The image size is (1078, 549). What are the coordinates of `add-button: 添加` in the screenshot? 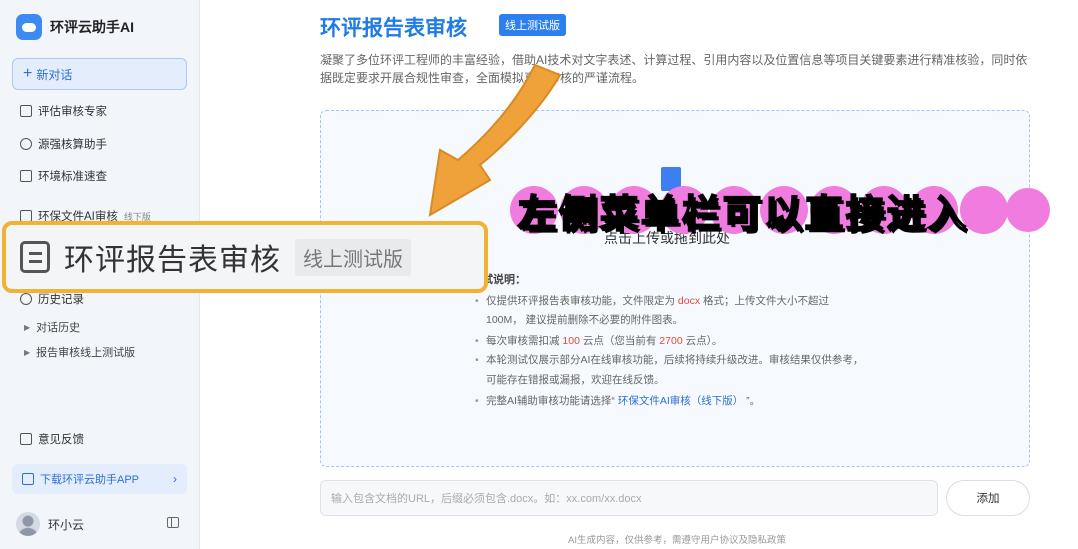 It's located at (988, 498).